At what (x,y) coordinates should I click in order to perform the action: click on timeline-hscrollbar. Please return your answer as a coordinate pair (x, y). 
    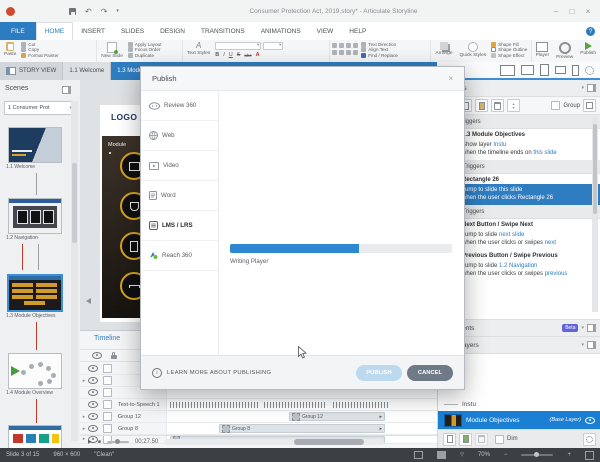
    Looking at the image, I should click on (274, 442).